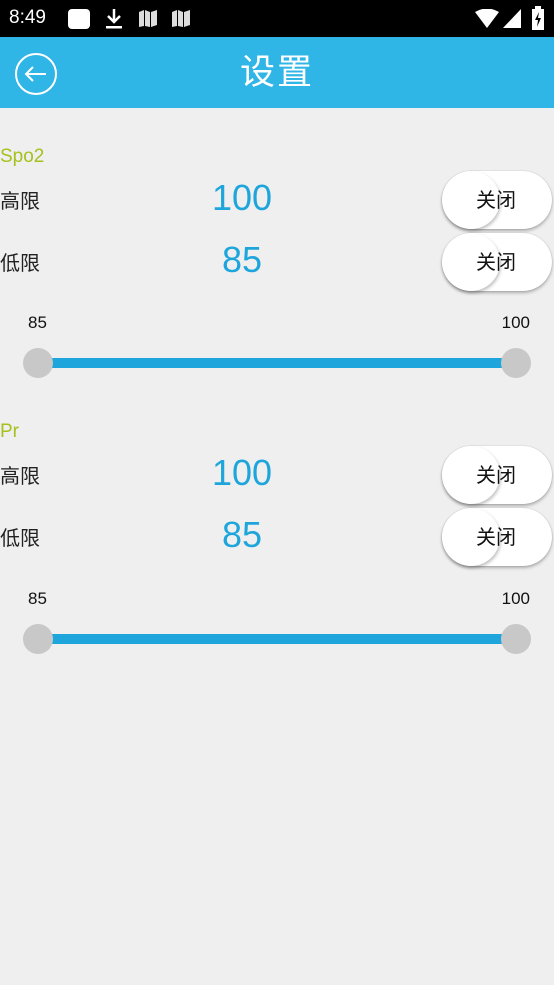 This screenshot has width=554, height=985. What do you see at coordinates (114, 19) in the screenshot?
I see `download-icon` at bounding box center [114, 19].